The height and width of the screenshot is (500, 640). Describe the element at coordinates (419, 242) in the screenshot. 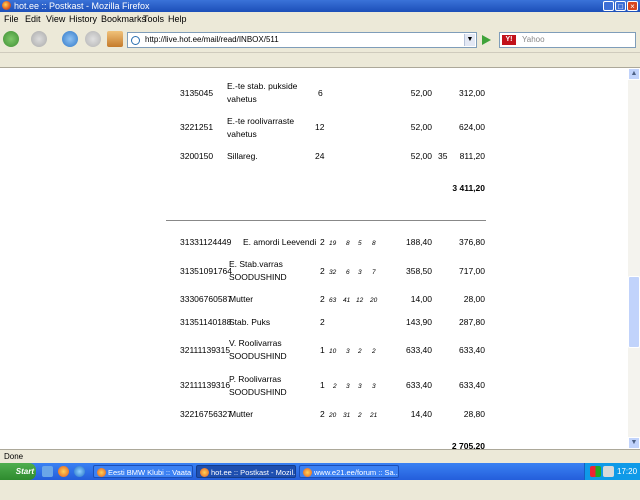

I see `item-price: 188,40` at that location.